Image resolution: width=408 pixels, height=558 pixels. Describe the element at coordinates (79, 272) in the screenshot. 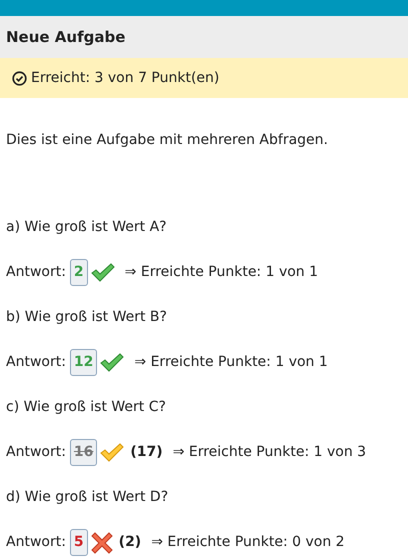

I see `answer-field: 2` at that location.